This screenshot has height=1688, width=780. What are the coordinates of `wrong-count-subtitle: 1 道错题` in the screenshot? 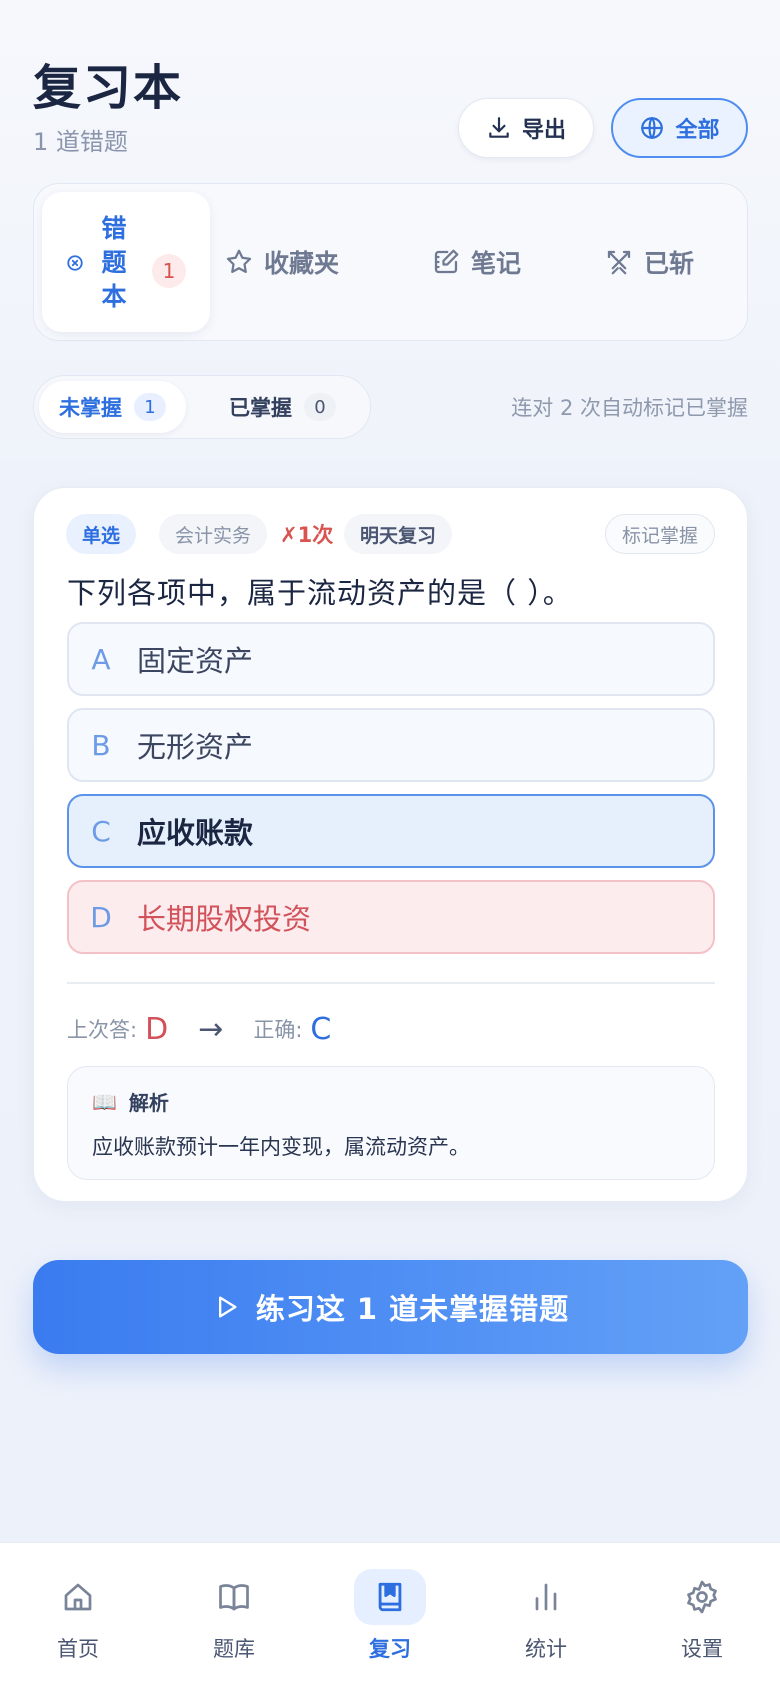 It's located at (80, 142).